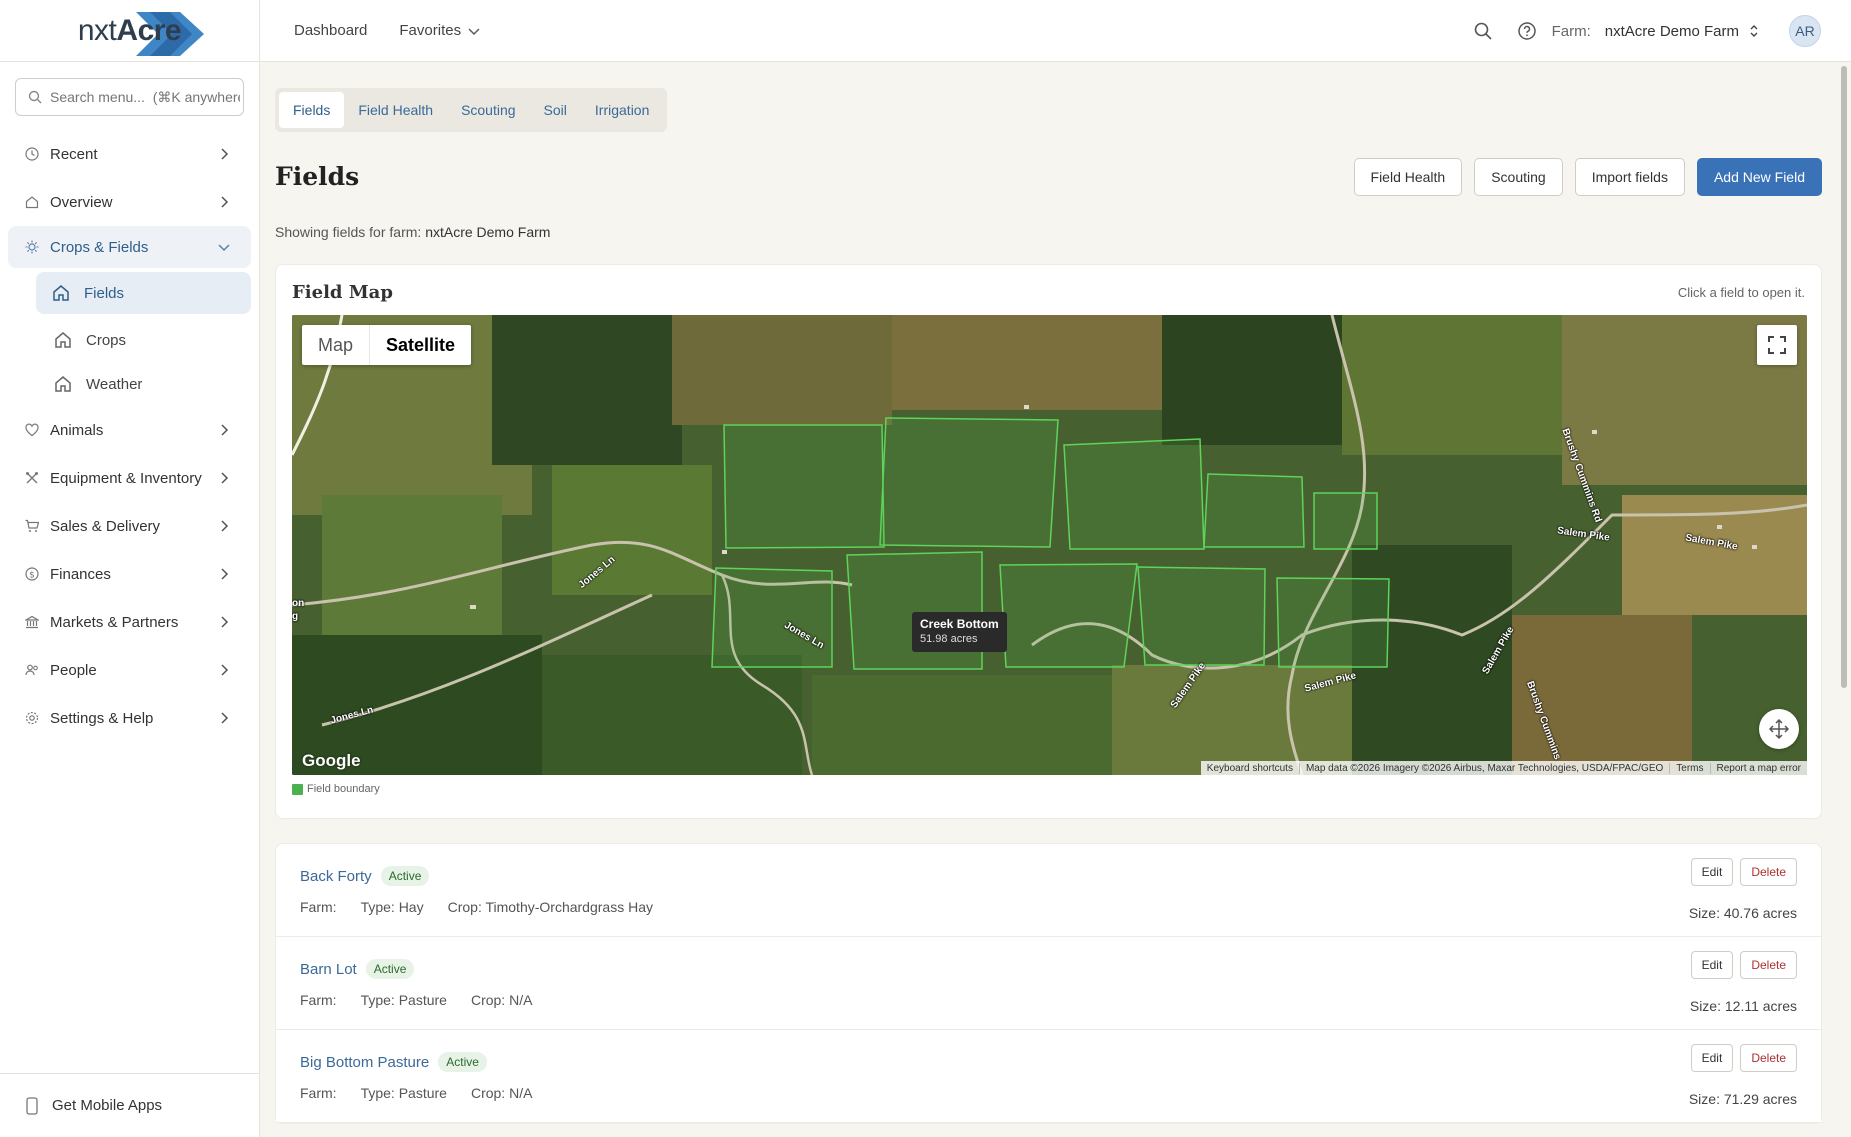  What do you see at coordinates (488, 110) in the screenshot?
I see `tab-scouting: Scouting` at bounding box center [488, 110].